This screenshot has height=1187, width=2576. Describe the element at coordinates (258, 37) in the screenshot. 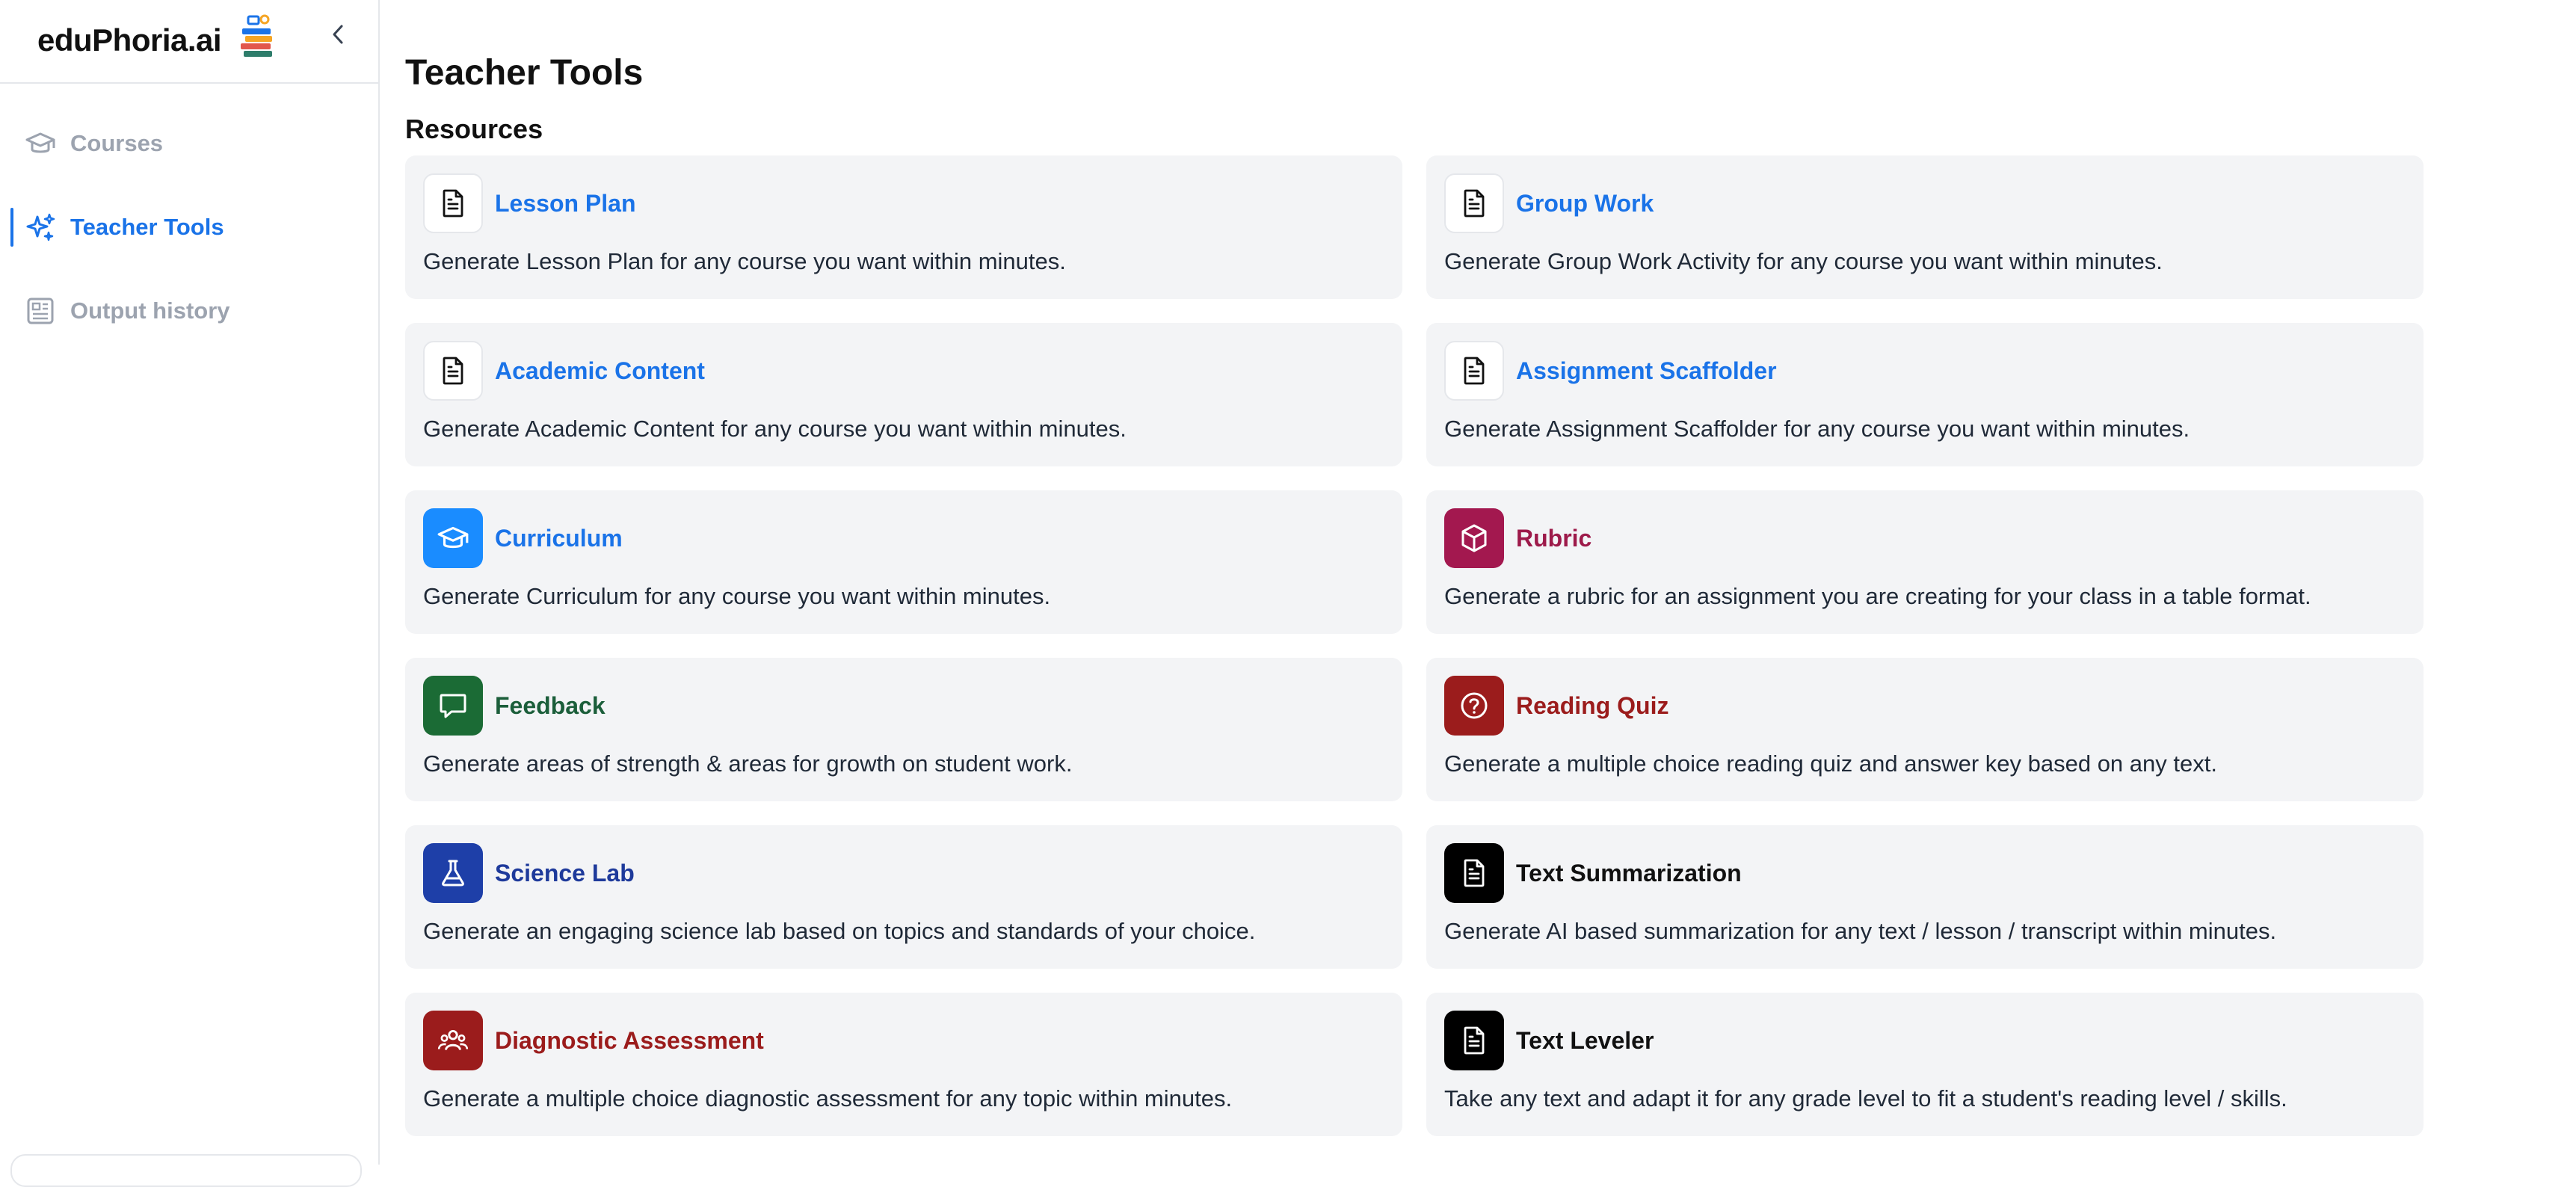

I see `books-logo-icon` at that location.